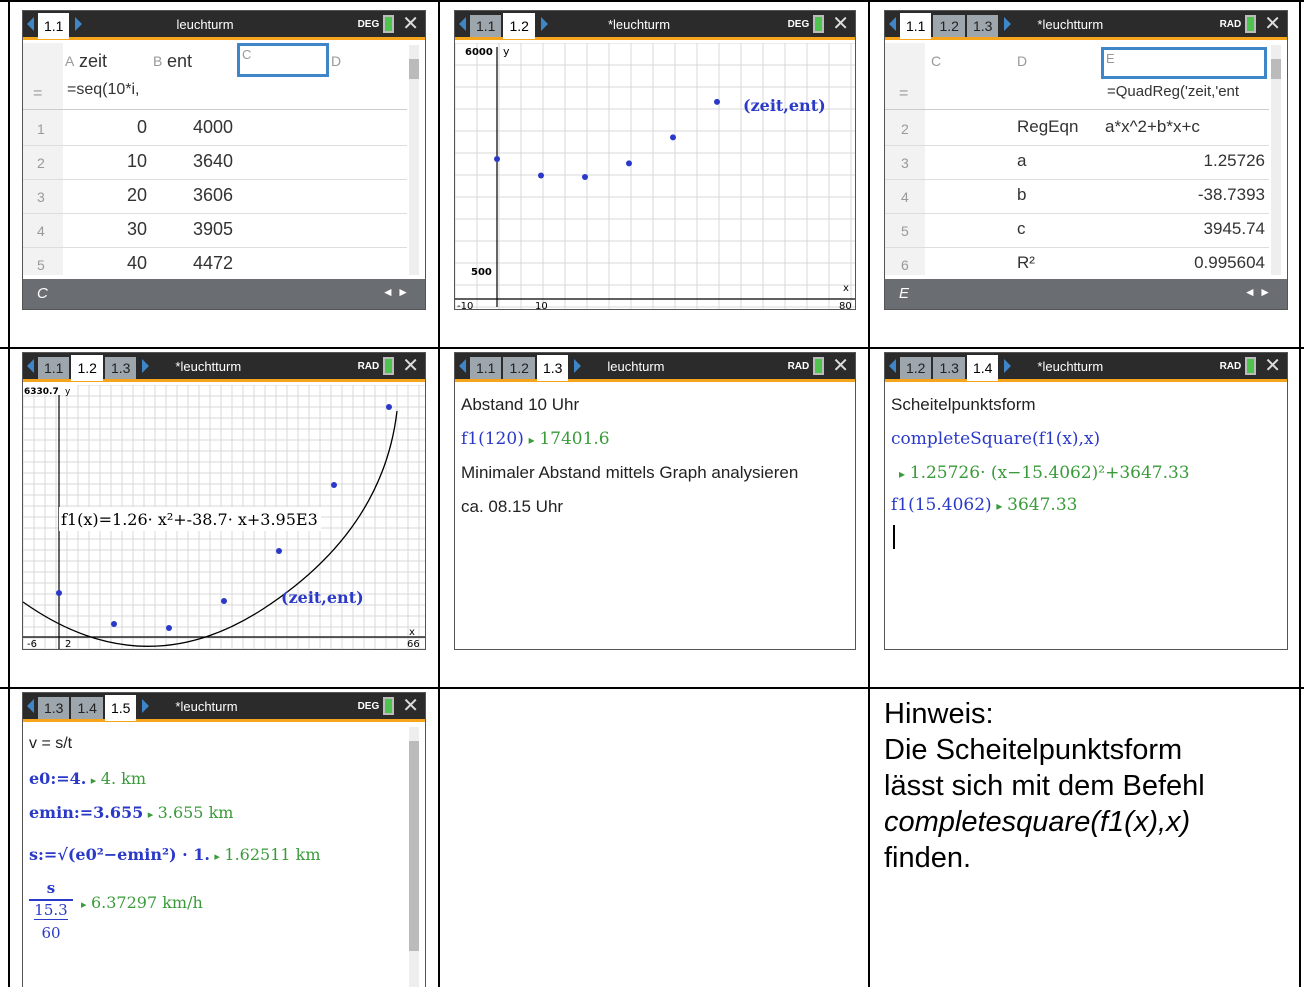  Describe the element at coordinates (1021, 229) in the screenshot. I see `table-cell: c` at that location.